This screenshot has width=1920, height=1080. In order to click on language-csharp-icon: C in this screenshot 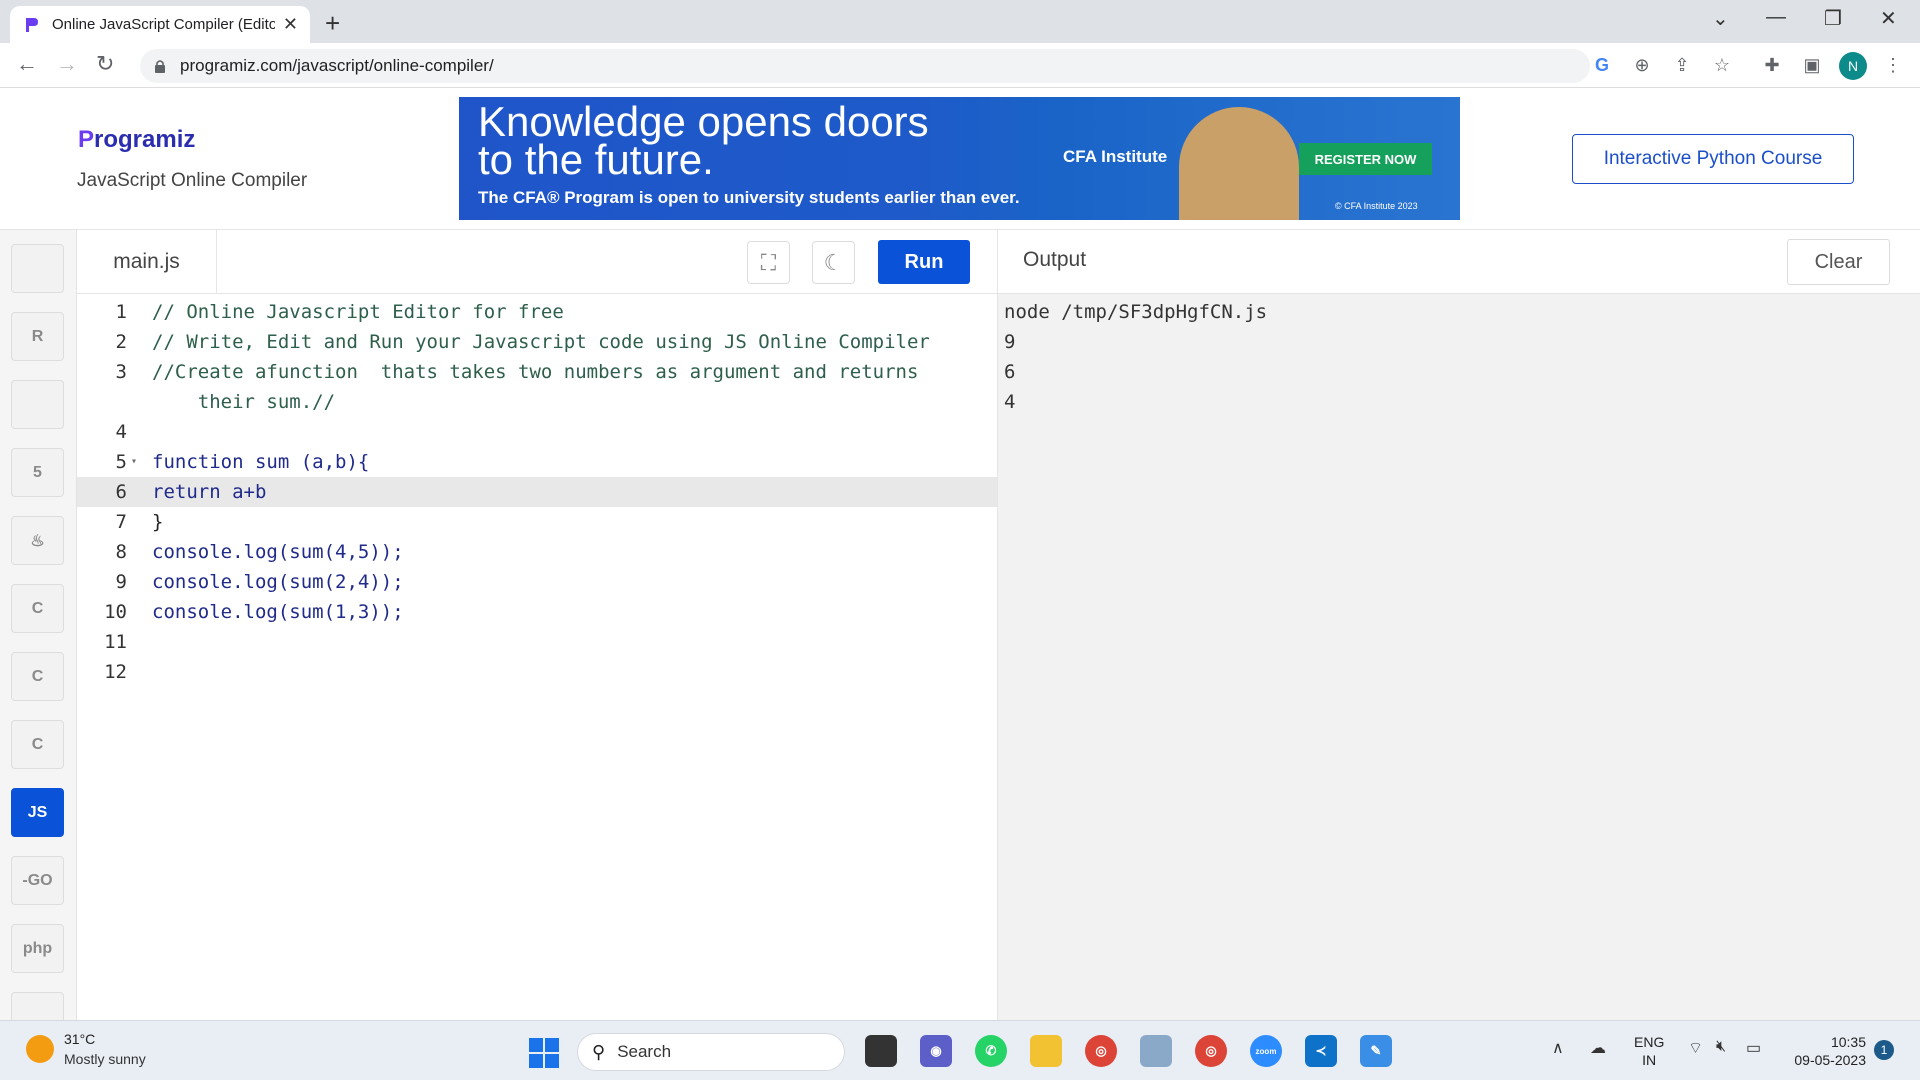, I will do `click(37, 744)`.